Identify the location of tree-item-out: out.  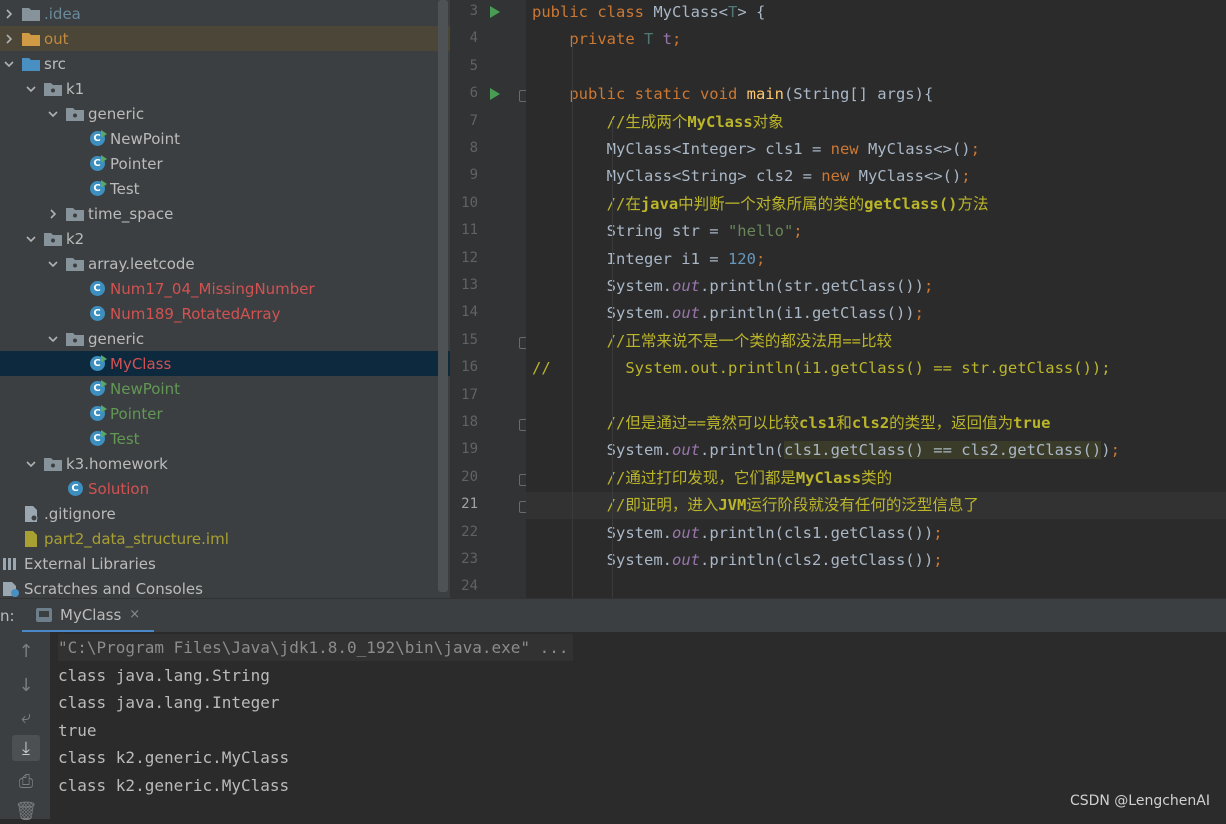
(225, 38).